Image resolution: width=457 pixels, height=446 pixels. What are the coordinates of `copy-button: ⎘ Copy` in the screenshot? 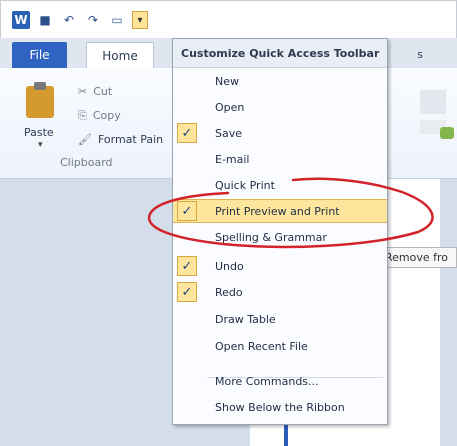 It's located at (120, 116).